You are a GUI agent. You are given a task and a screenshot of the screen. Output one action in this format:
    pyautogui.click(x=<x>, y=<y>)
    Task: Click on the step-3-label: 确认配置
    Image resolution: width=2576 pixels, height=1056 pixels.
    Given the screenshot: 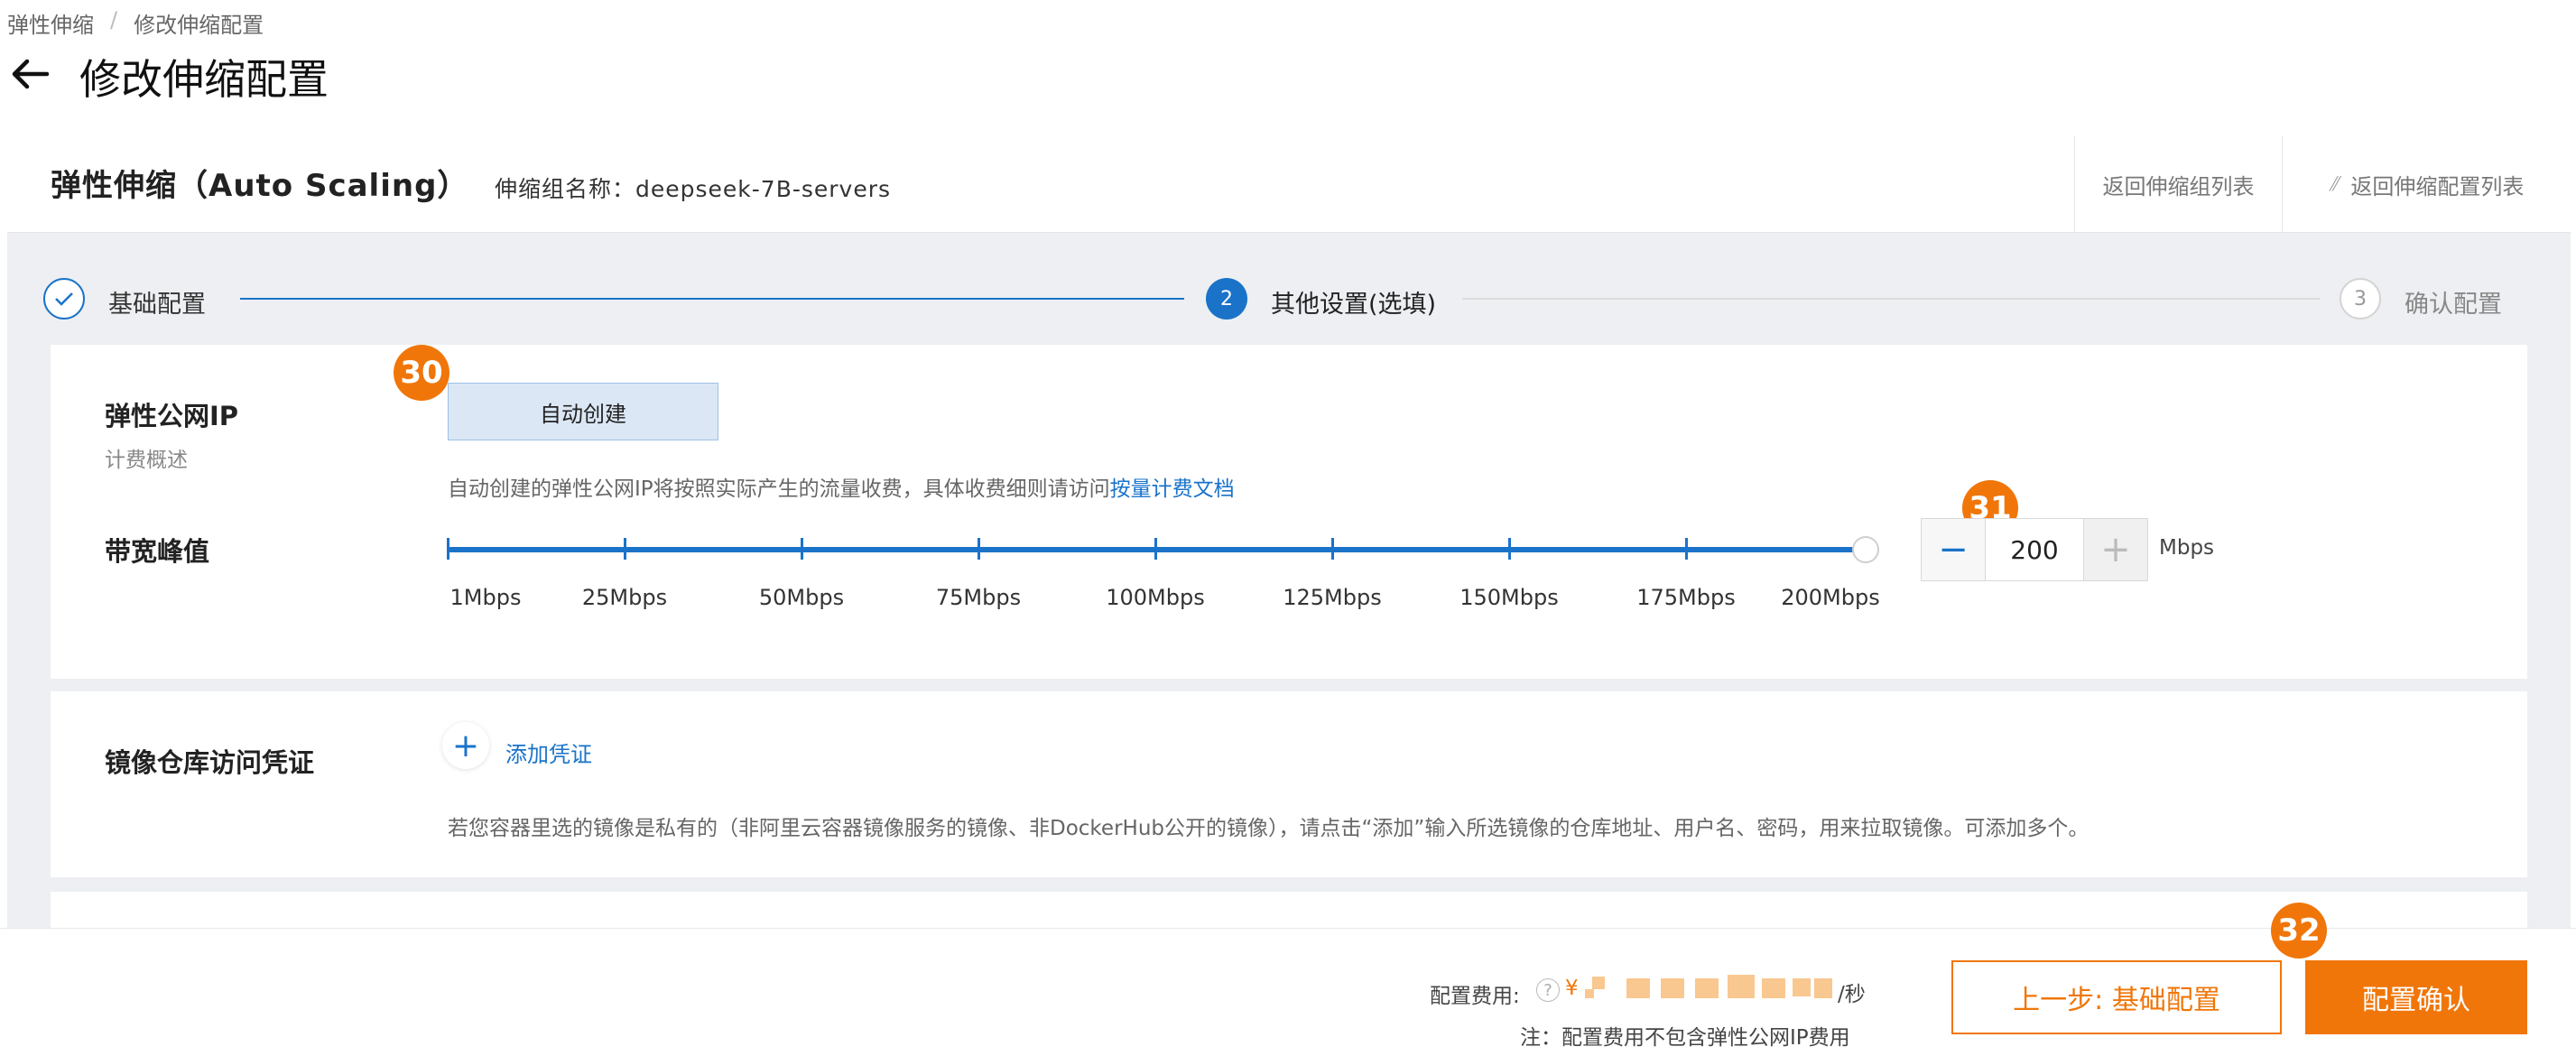 What is the action you would take?
    pyautogui.click(x=2453, y=305)
    